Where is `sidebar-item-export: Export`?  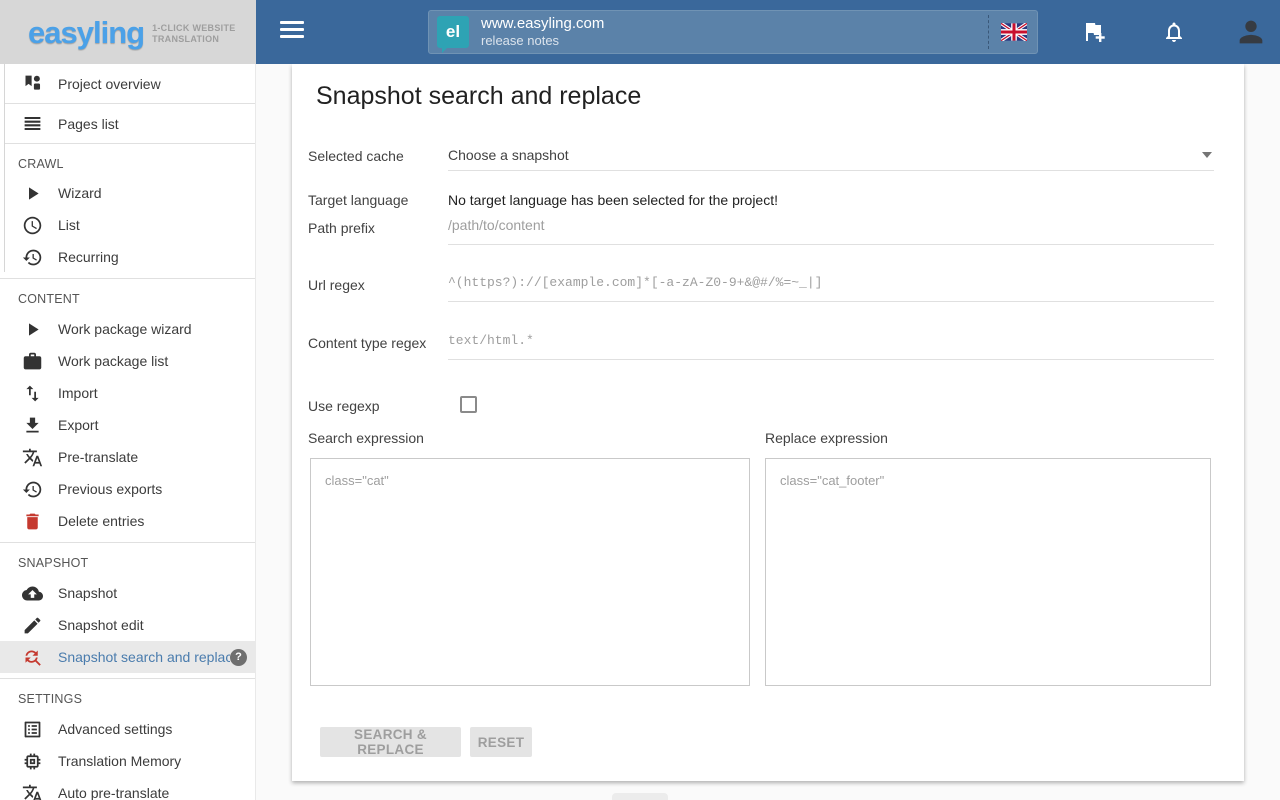 sidebar-item-export: Export is located at coordinates (127, 425).